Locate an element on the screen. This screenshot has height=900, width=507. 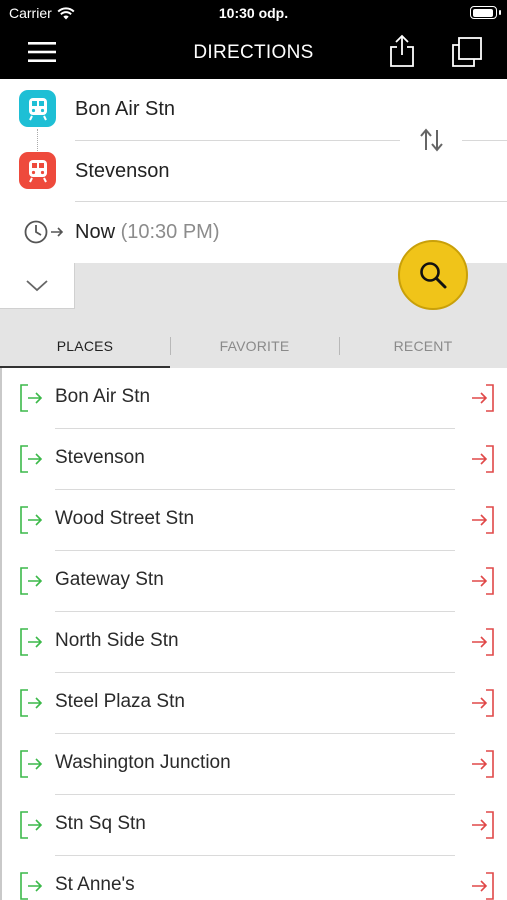
origin-station-badge is located at coordinates (37, 108).